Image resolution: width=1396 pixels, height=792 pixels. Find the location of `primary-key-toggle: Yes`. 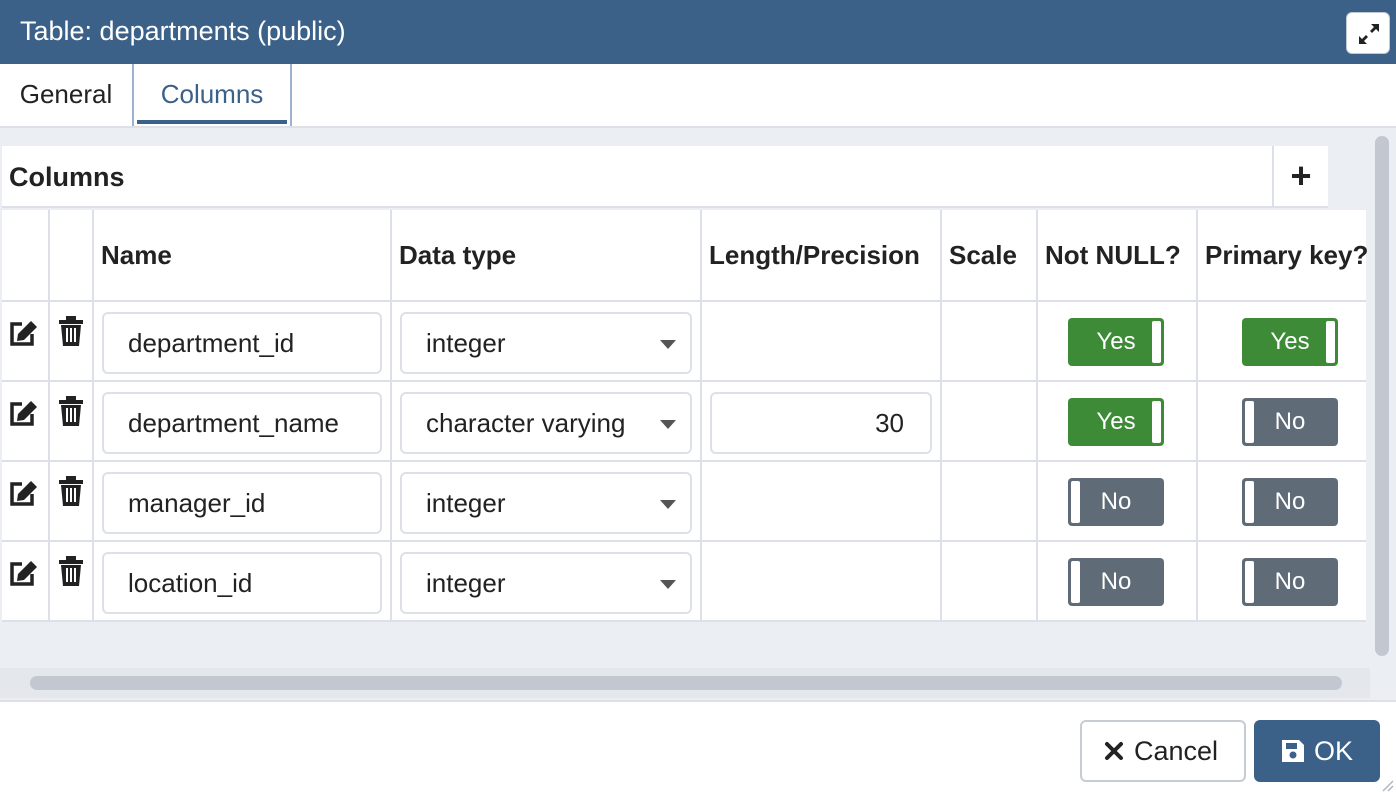

primary-key-toggle: Yes is located at coordinates (1290, 342).